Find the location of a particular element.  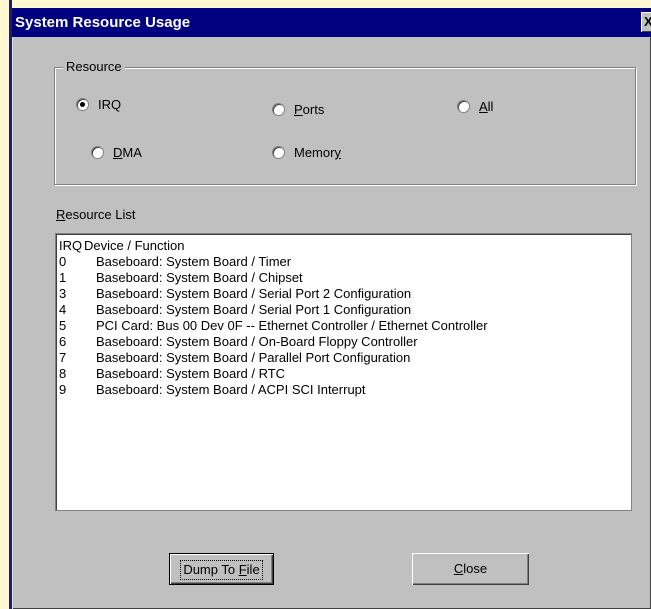

radio-dma: DMA is located at coordinates (116, 152).